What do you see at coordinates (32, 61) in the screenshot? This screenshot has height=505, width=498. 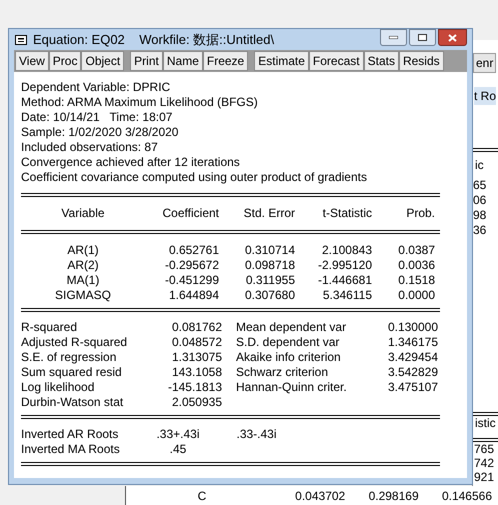 I see `toolbar-button: View` at bounding box center [32, 61].